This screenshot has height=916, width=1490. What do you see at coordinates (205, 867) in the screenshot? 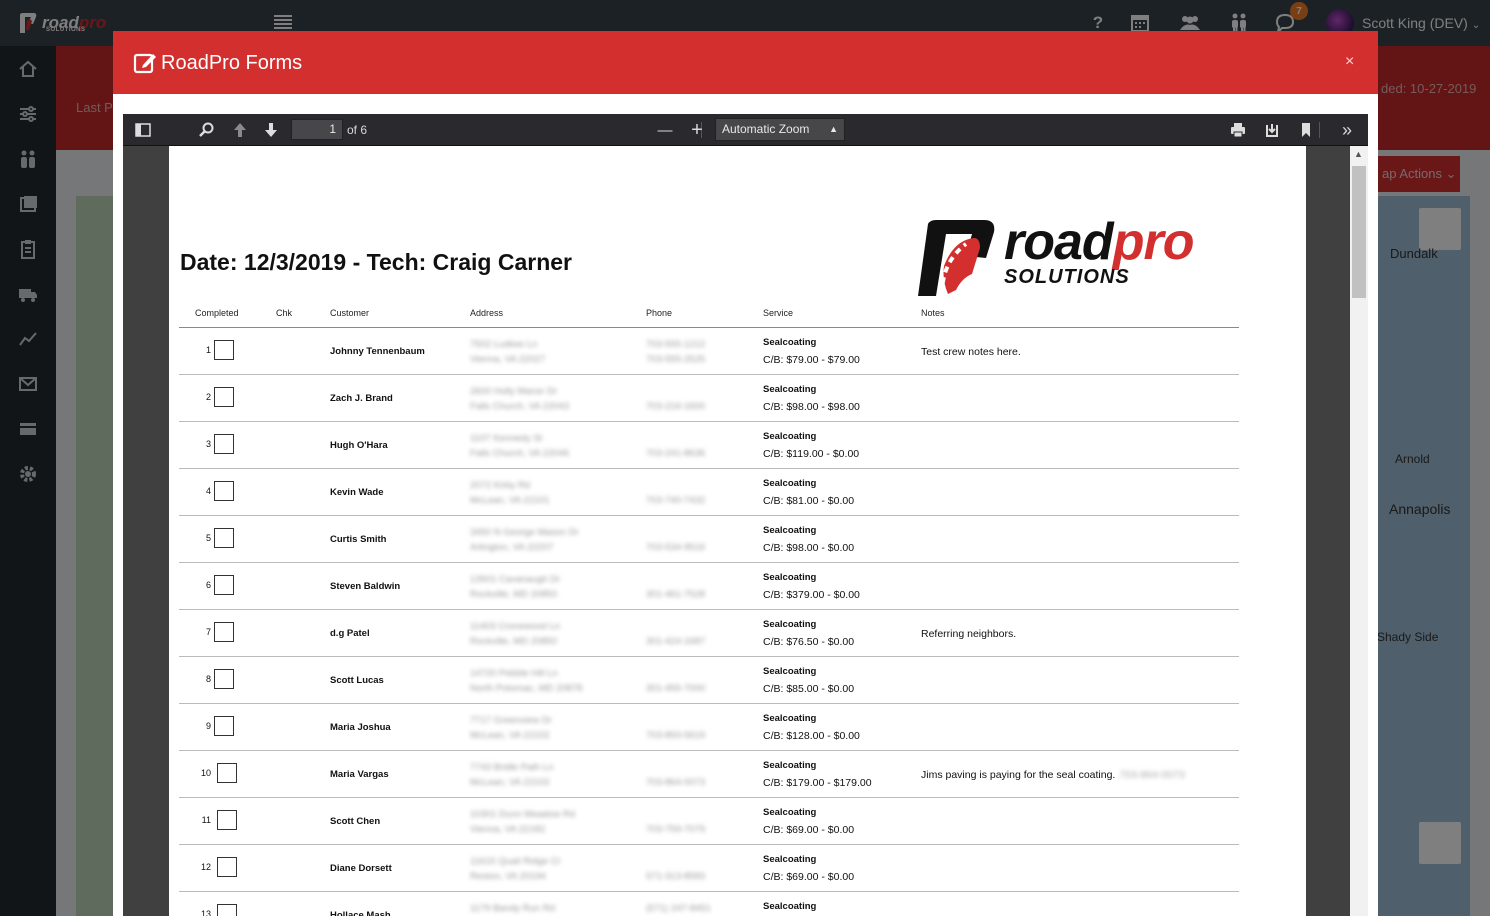
I see `row-number: 12` at bounding box center [205, 867].